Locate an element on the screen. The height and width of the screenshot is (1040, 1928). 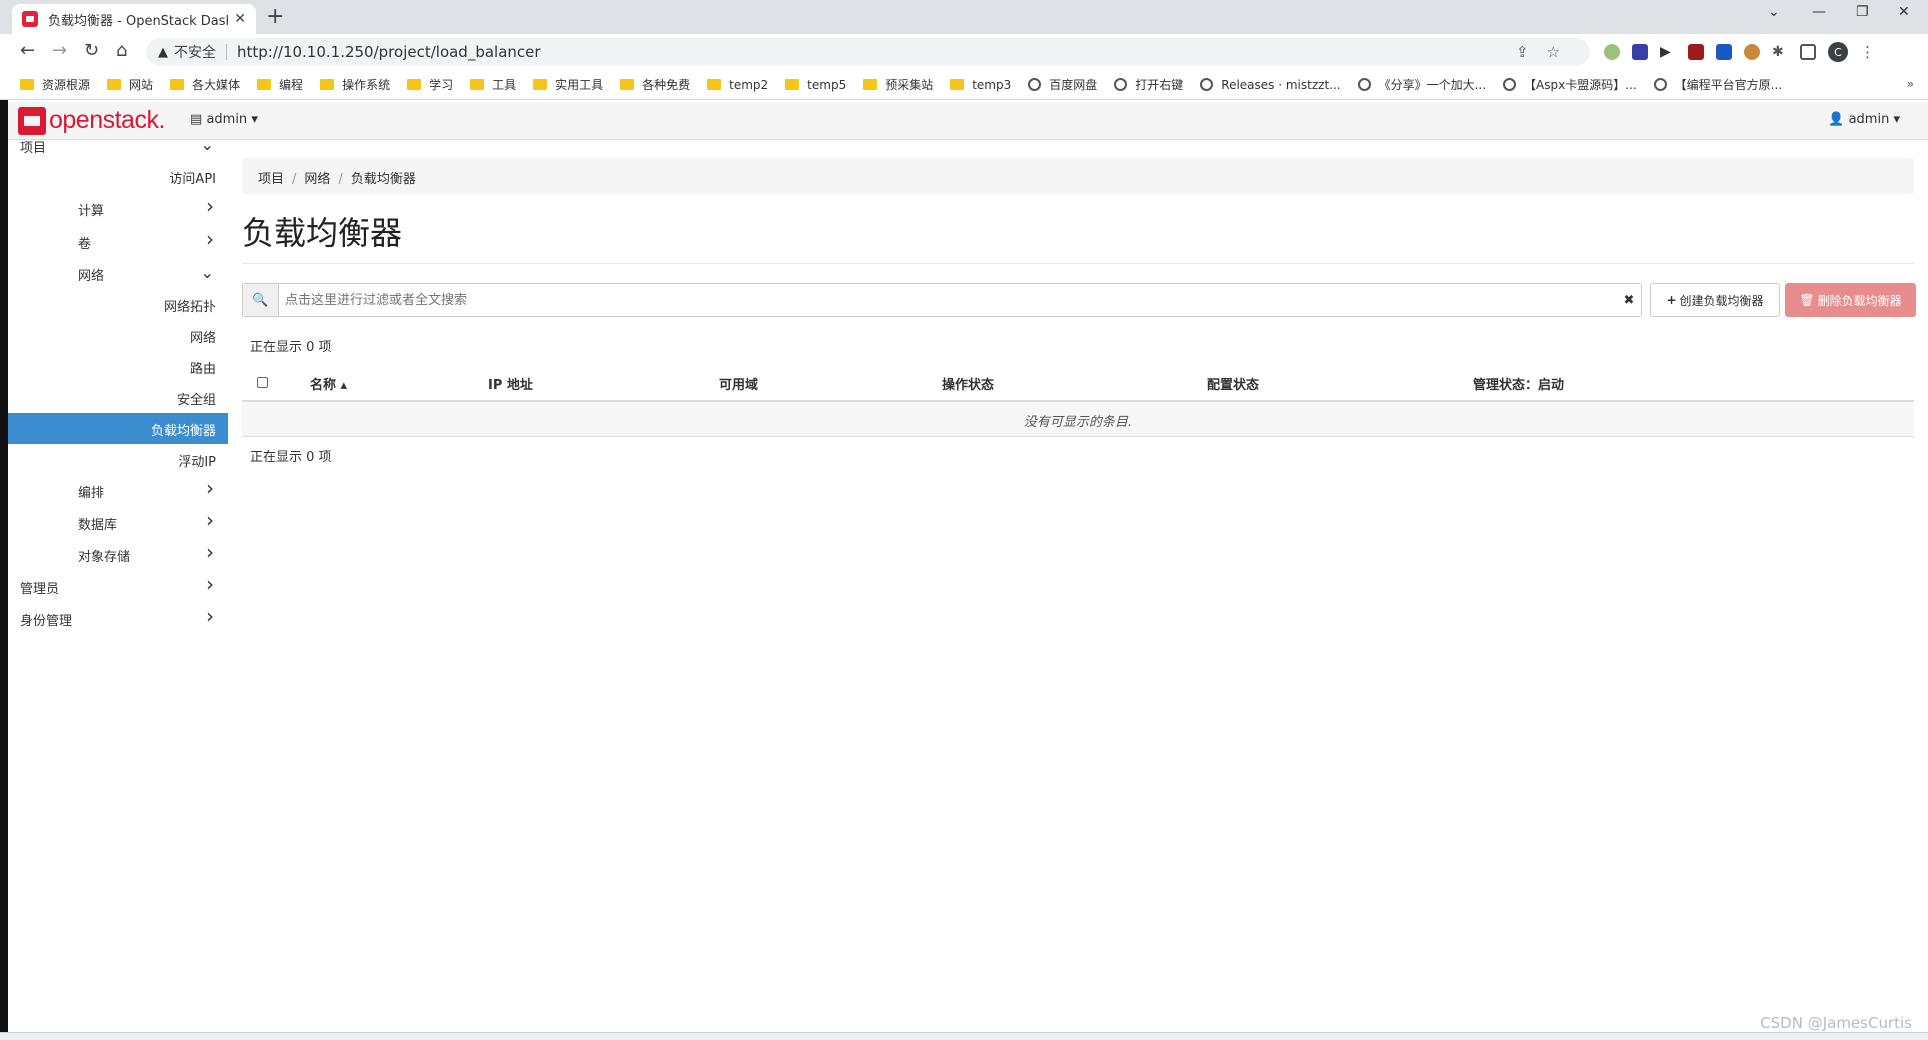
create-load-balancer-button: + 创建负载均衡器 is located at coordinates (1715, 300).